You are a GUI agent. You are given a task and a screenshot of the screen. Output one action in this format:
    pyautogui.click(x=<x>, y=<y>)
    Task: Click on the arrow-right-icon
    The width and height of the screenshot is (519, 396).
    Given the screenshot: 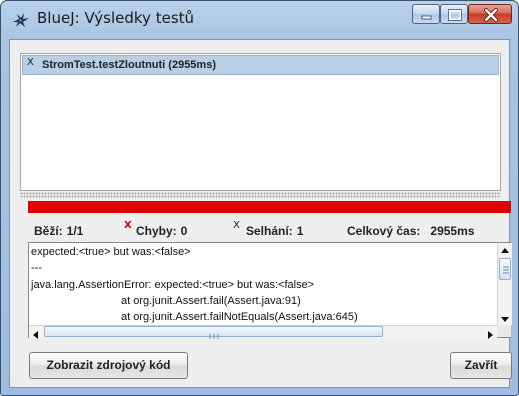 What is the action you would take?
    pyautogui.click(x=490, y=335)
    